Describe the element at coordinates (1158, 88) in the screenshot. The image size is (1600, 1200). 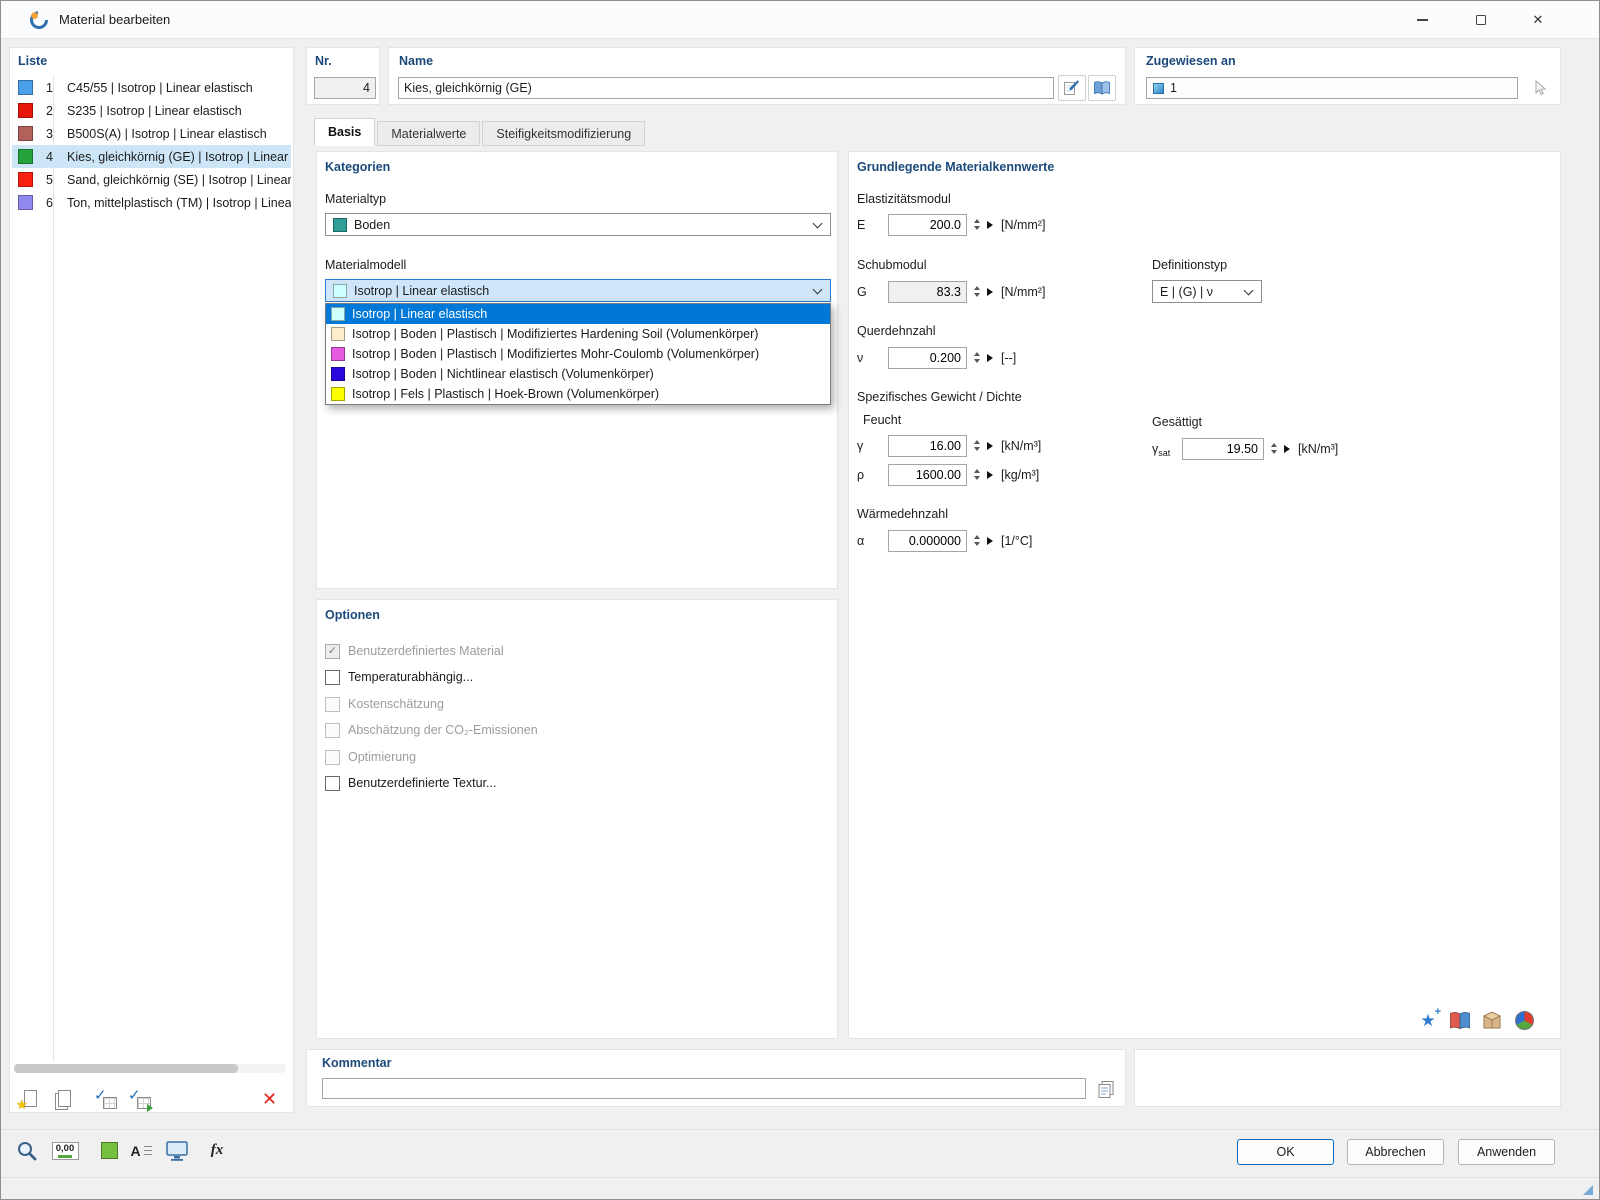
I see `solid-object-icon` at that location.